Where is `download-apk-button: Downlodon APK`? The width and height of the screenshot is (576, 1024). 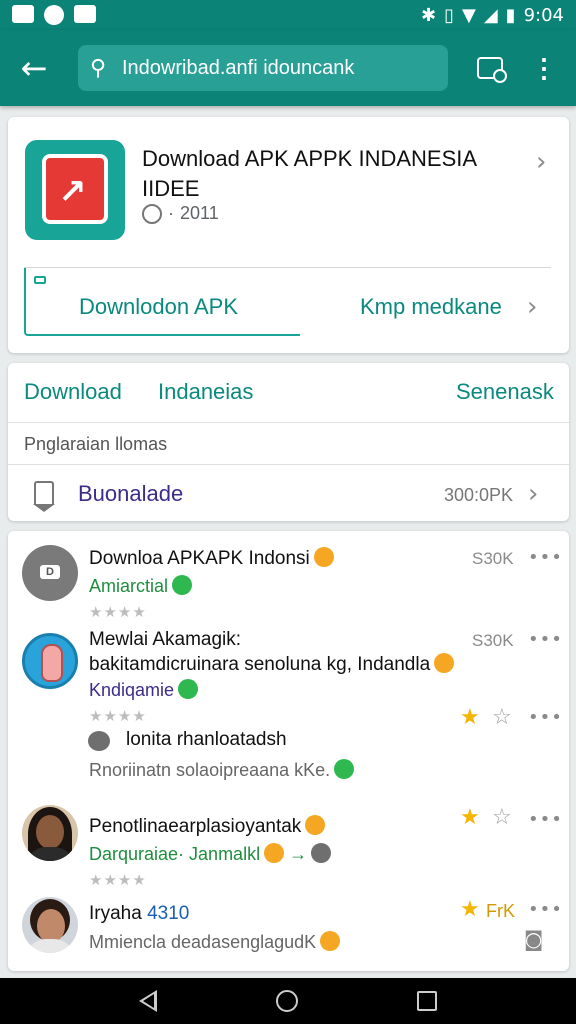 download-apk-button: Downlodon APK is located at coordinates (158, 307).